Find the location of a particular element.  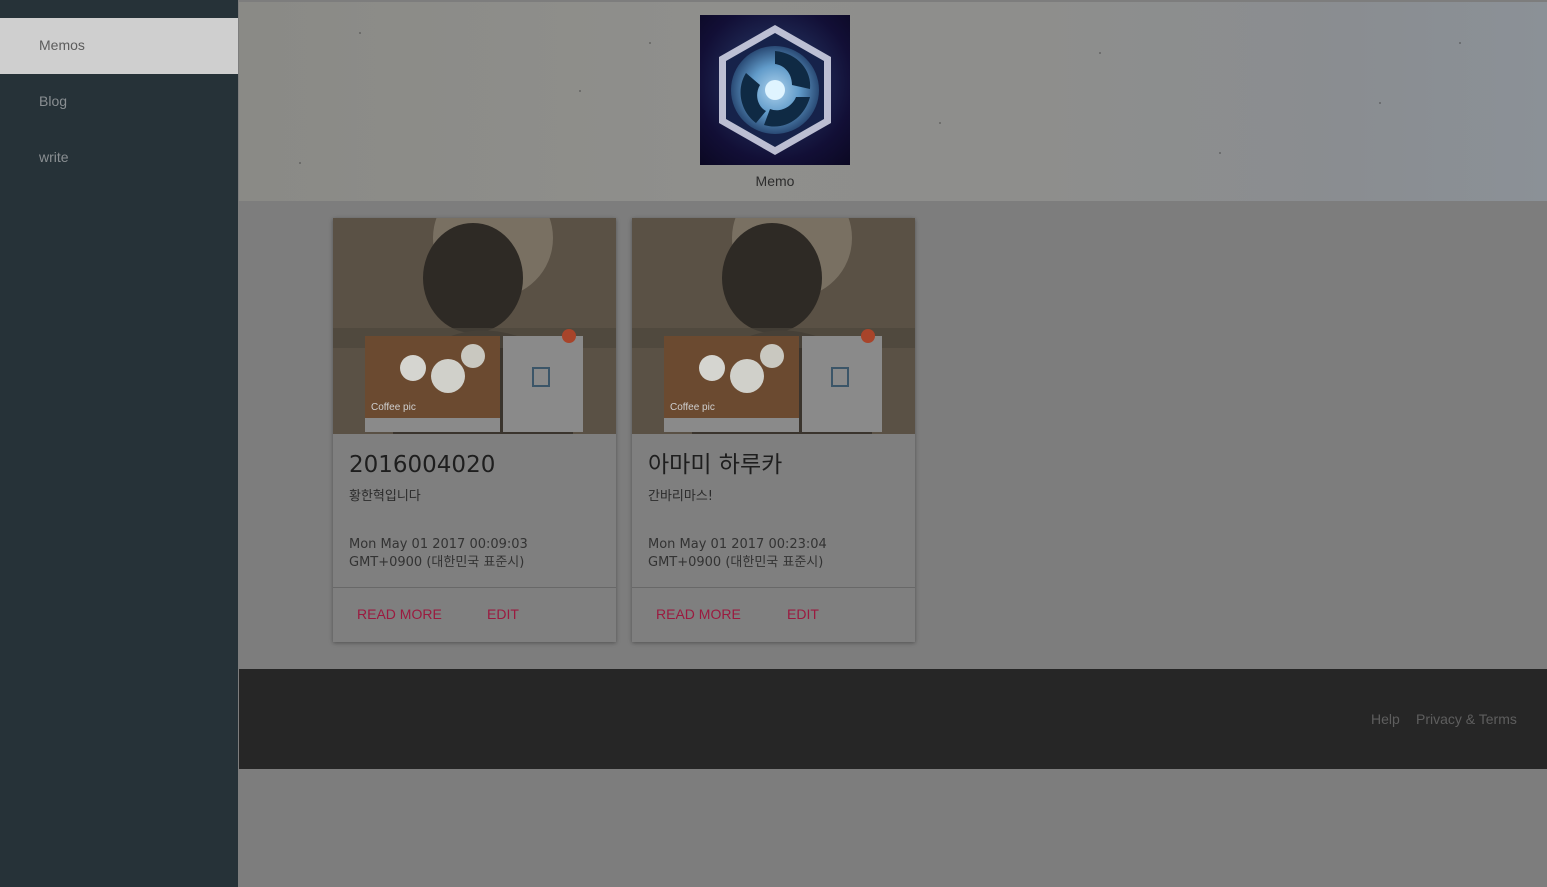

heroes-hexagon-logo-icon is located at coordinates (775, 90).